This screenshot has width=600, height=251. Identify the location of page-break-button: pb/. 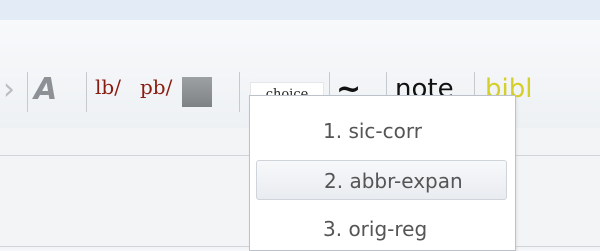
(156, 87).